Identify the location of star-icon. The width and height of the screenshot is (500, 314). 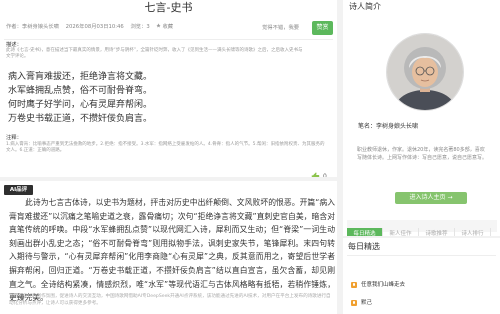
(159, 25).